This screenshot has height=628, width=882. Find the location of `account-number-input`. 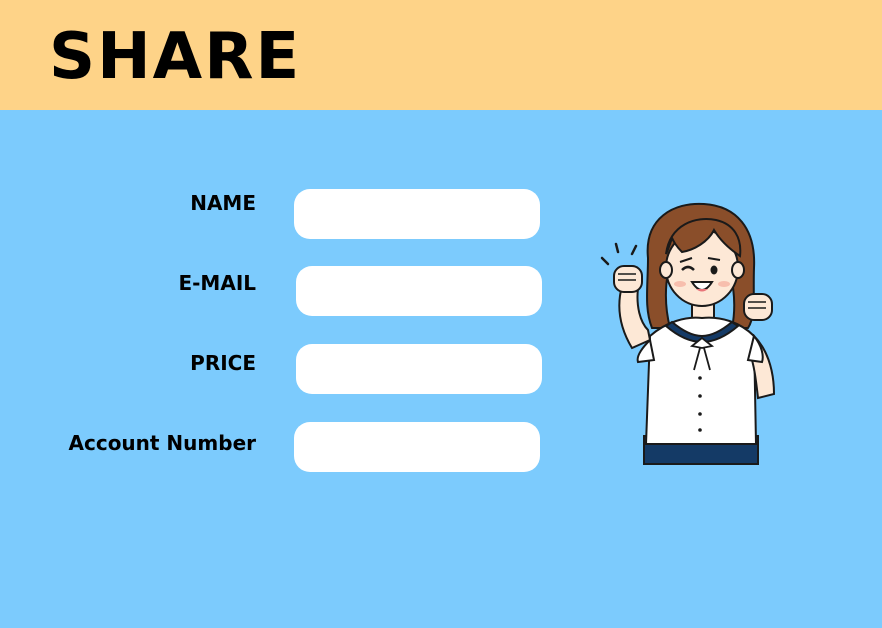

account-number-input is located at coordinates (417, 447).